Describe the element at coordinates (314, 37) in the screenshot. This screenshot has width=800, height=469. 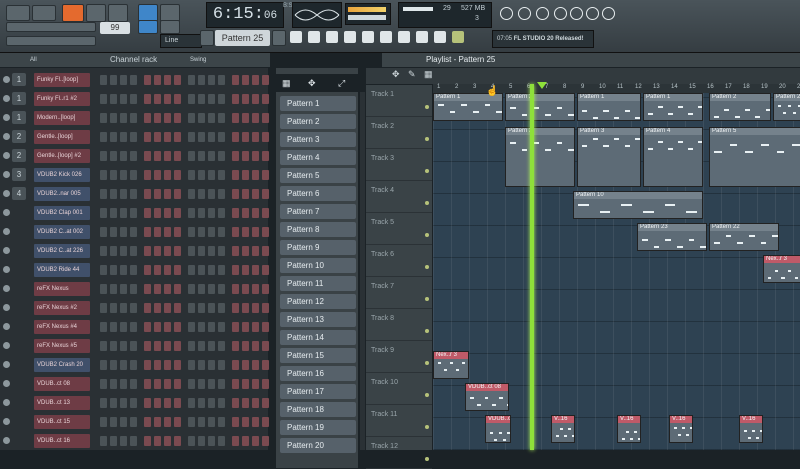
I see `piano-roll-icon` at that location.